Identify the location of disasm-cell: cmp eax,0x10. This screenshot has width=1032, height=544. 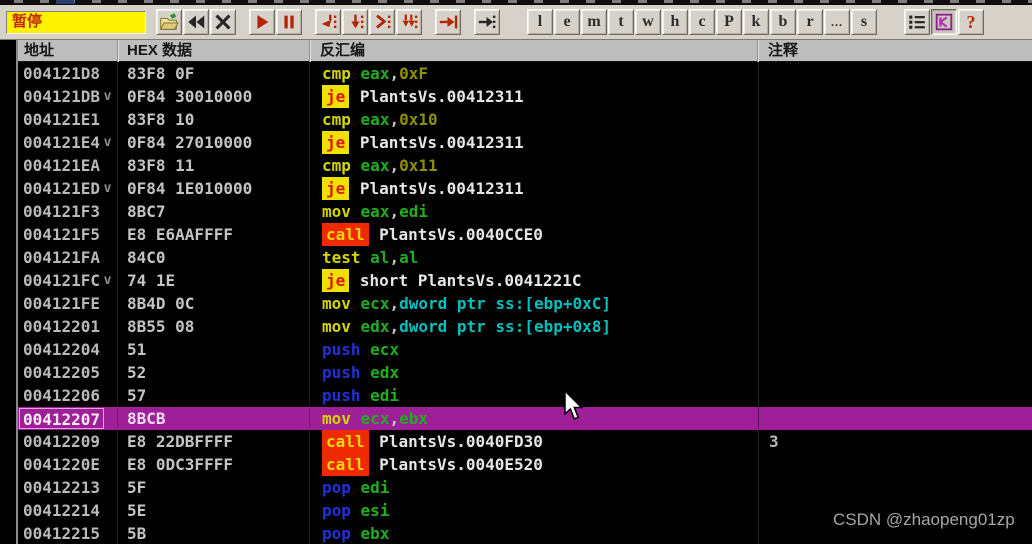
(380, 119).